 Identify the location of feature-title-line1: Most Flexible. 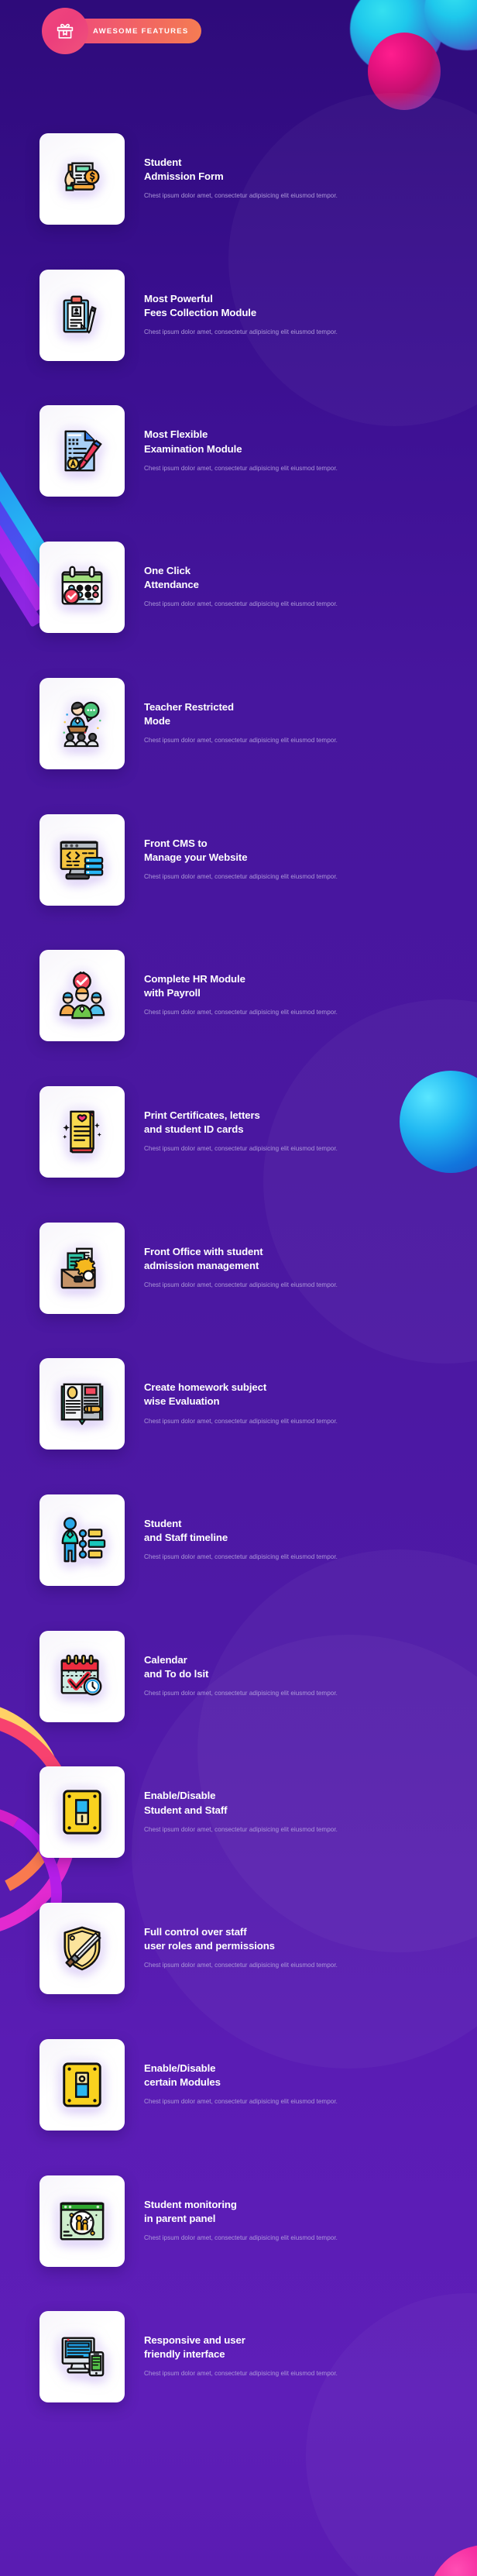
(176, 434).